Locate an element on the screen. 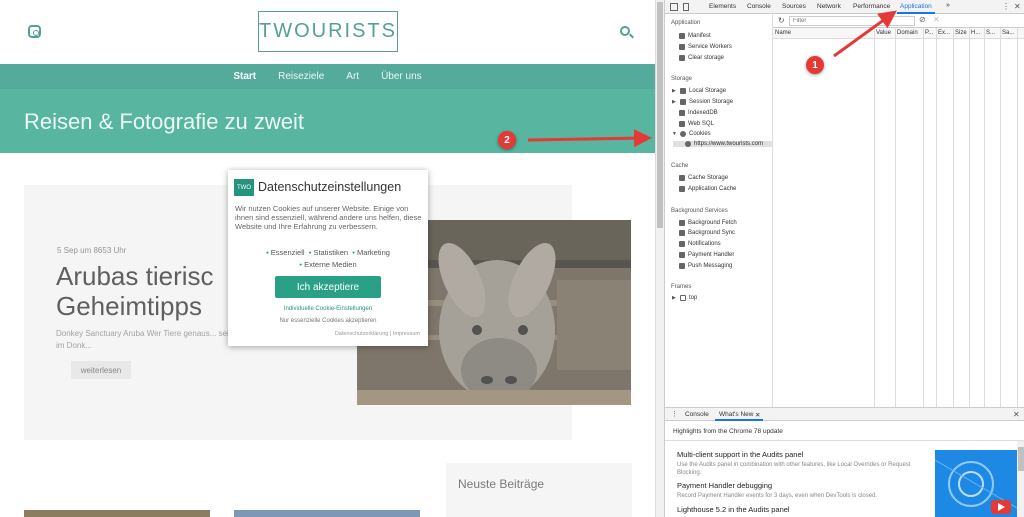  column-name: Name is located at coordinates (783, 33).